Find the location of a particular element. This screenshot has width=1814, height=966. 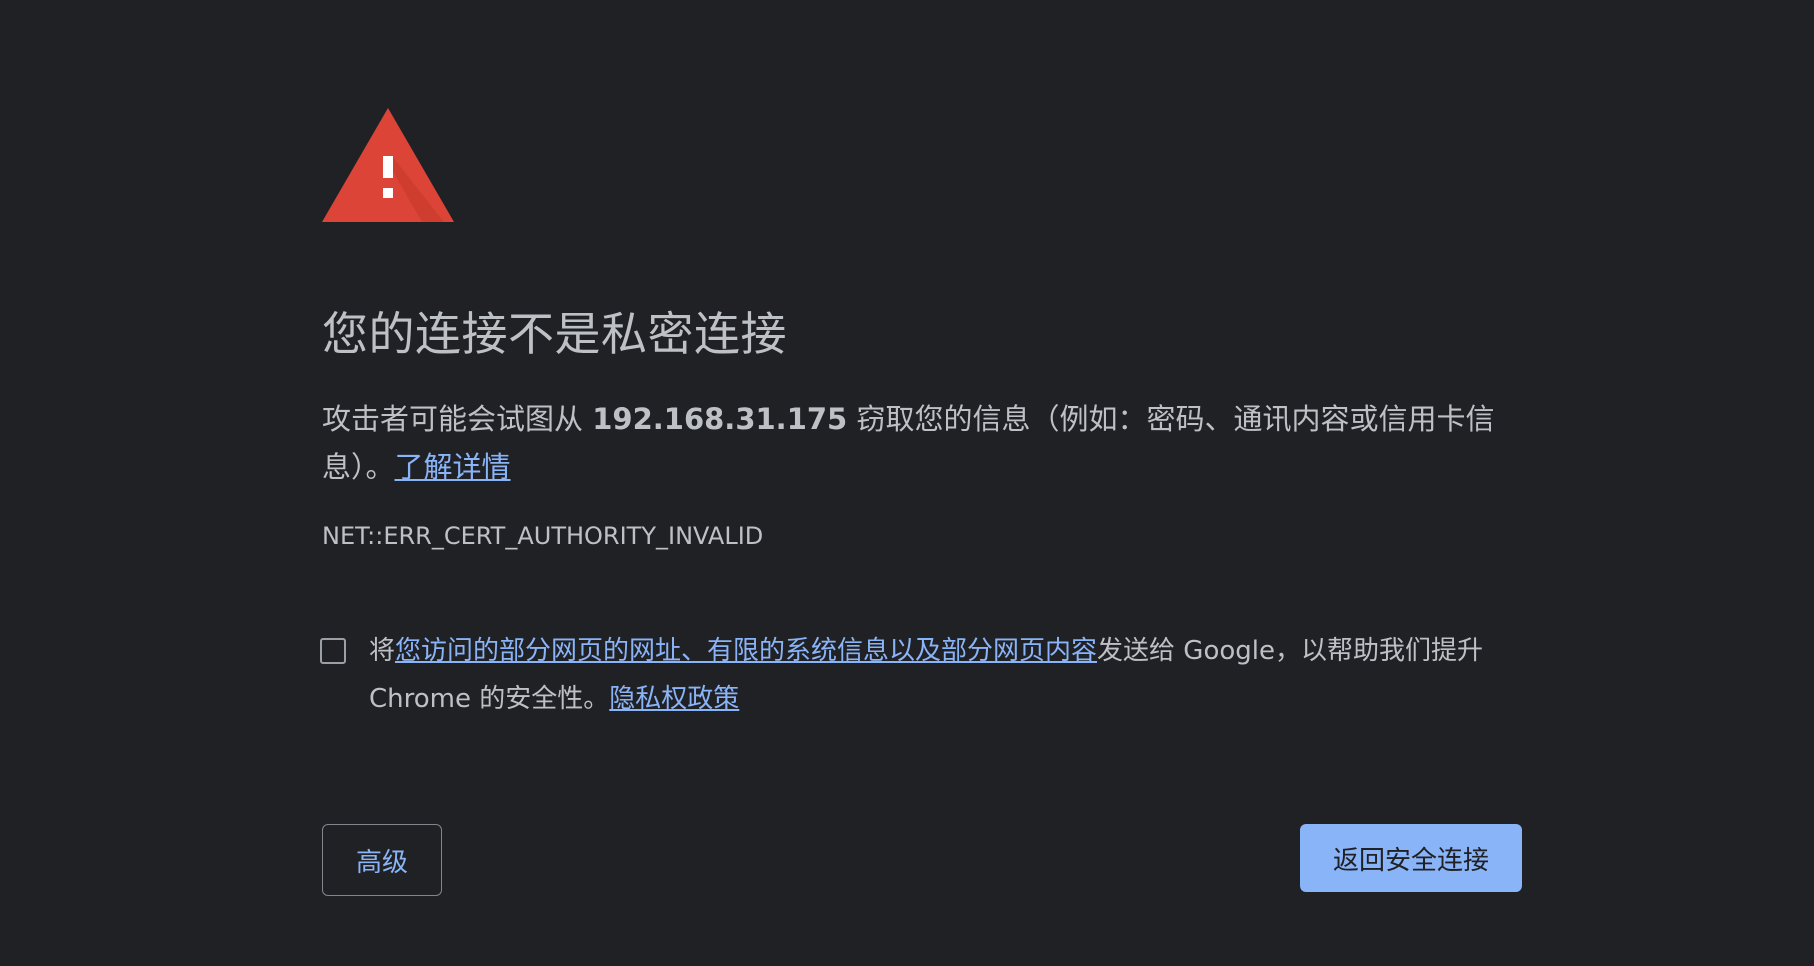

page-title: 您的连接不是私密连接 is located at coordinates (554, 334).